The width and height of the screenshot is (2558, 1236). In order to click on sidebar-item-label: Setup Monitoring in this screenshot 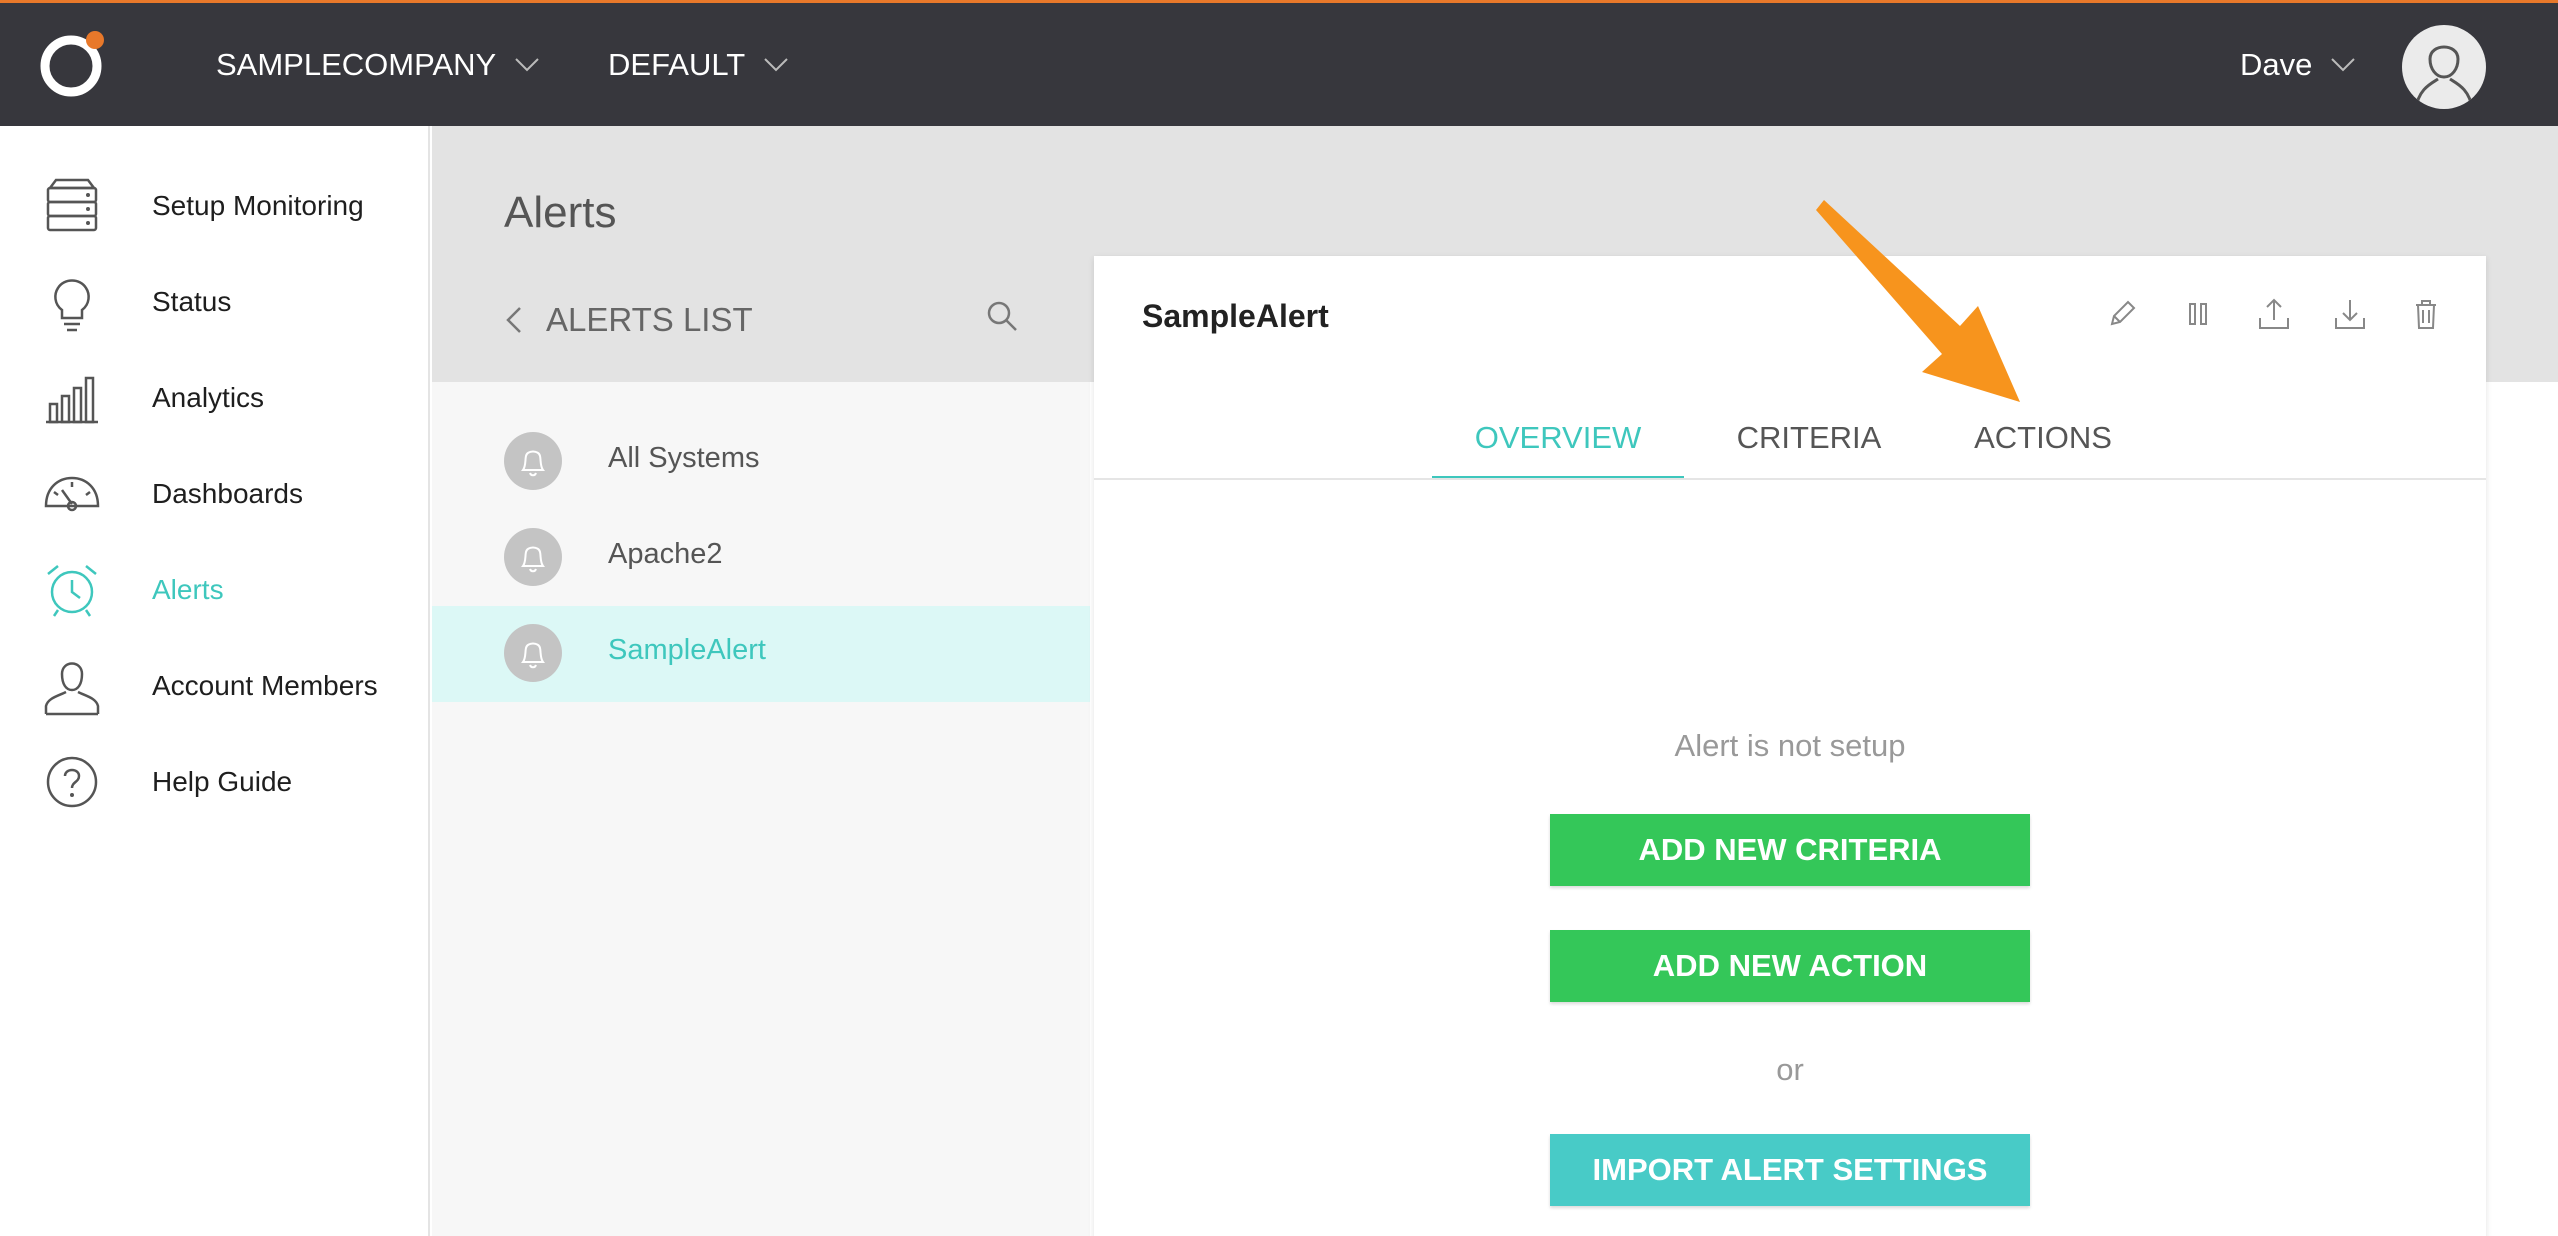, I will do `click(258, 205)`.